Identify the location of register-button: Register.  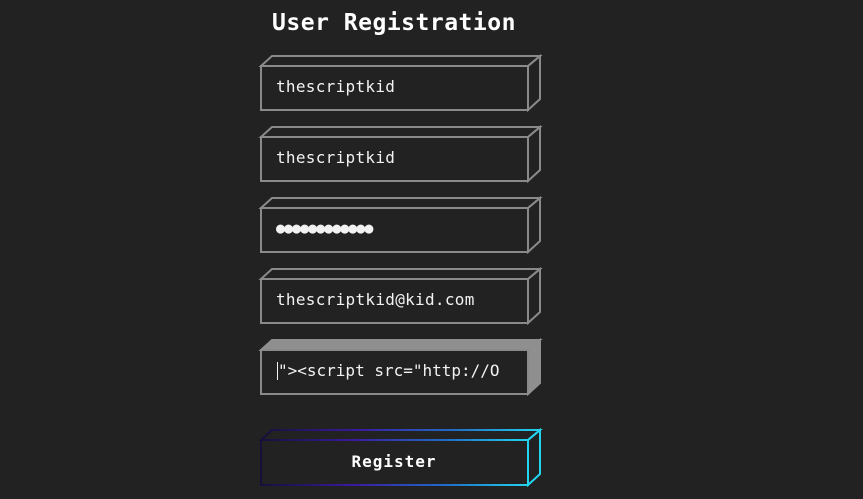
(400, 457).